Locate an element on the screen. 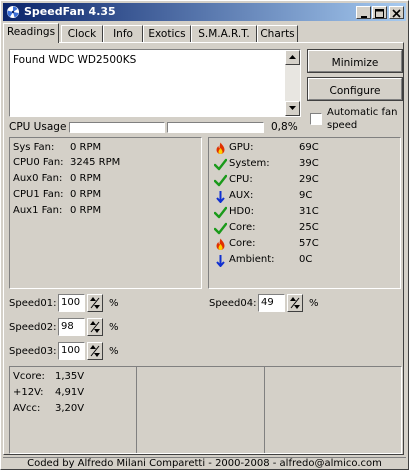  temp-value: 31C is located at coordinates (309, 211).